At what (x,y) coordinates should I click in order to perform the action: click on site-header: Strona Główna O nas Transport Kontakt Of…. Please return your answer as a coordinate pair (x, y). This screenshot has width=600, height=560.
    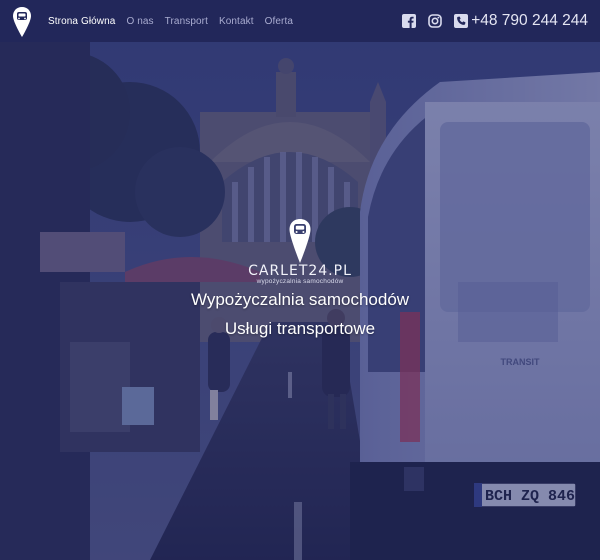
    Looking at the image, I should click on (300, 21).